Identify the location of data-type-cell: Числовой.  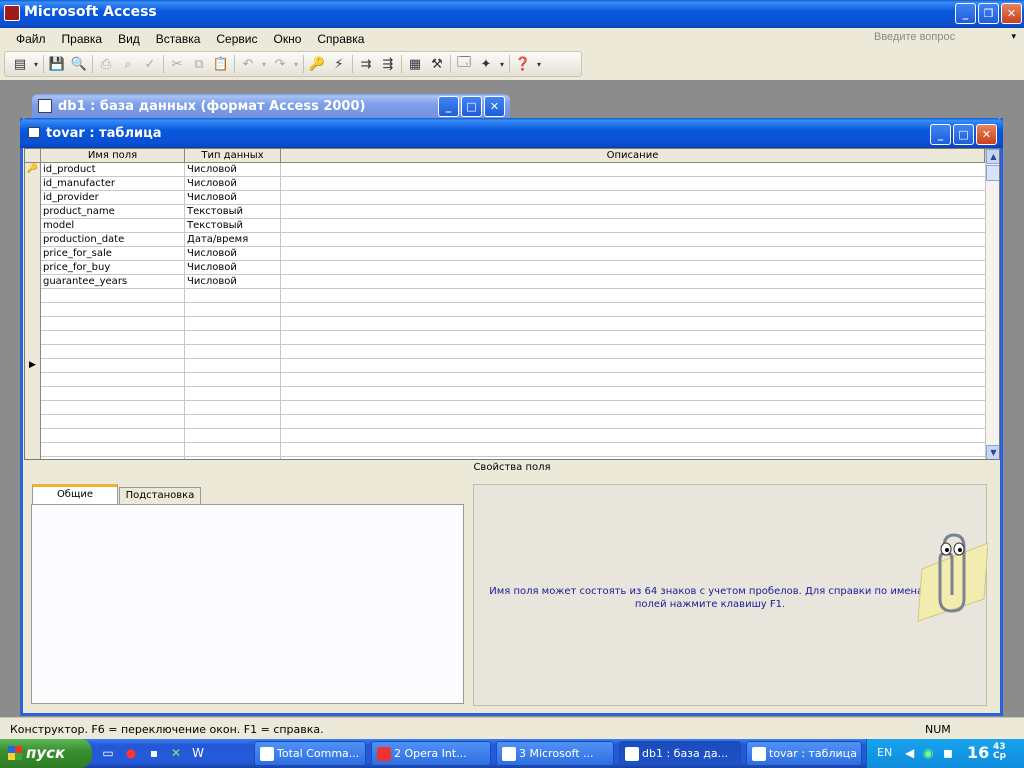
(233, 282).